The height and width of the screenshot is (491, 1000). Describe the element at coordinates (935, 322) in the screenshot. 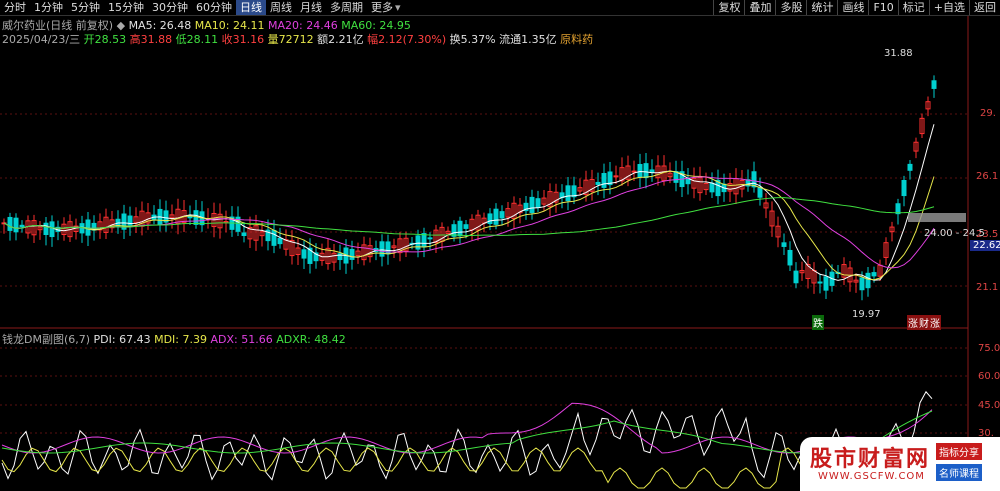

I see `rise-tag: 涨` at that location.